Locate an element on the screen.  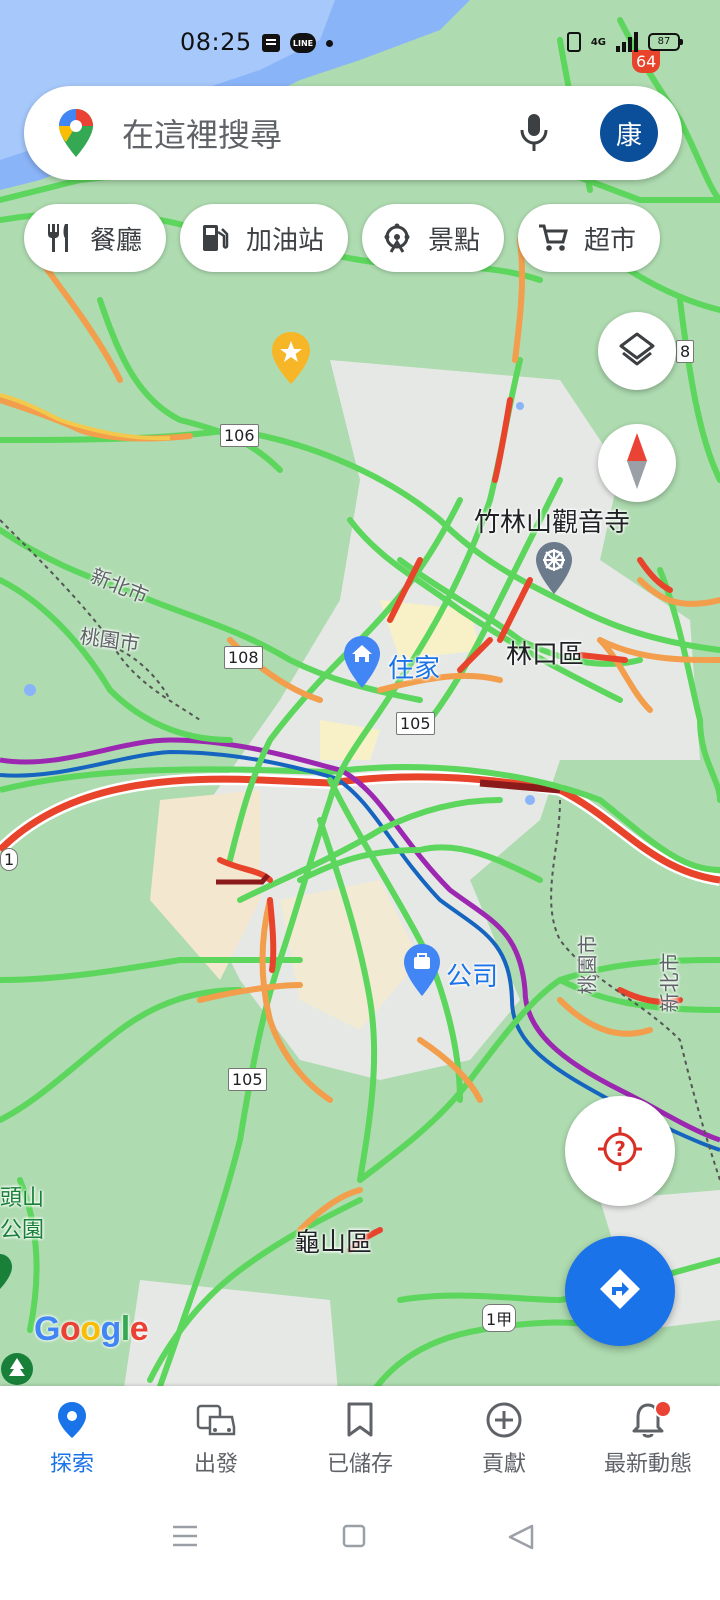
location-unknown-icon: ? is located at coordinates (620, 1151).